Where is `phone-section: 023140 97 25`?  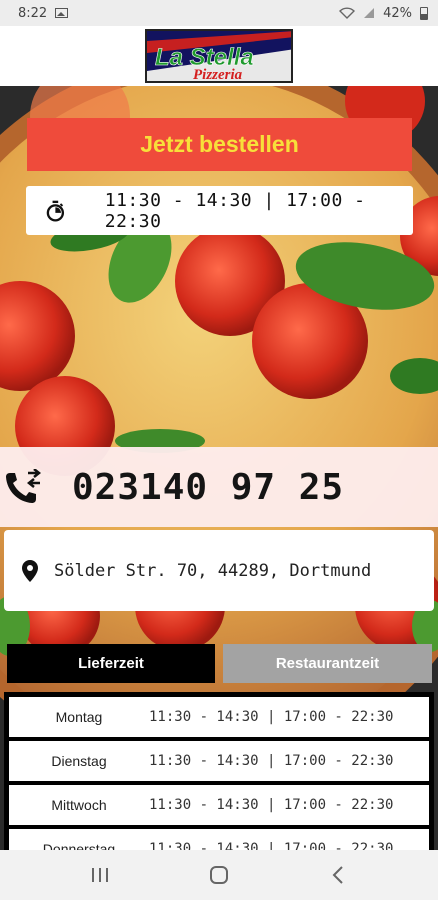 phone-section: 023140 97 25 is located at coordinates (219, 487).